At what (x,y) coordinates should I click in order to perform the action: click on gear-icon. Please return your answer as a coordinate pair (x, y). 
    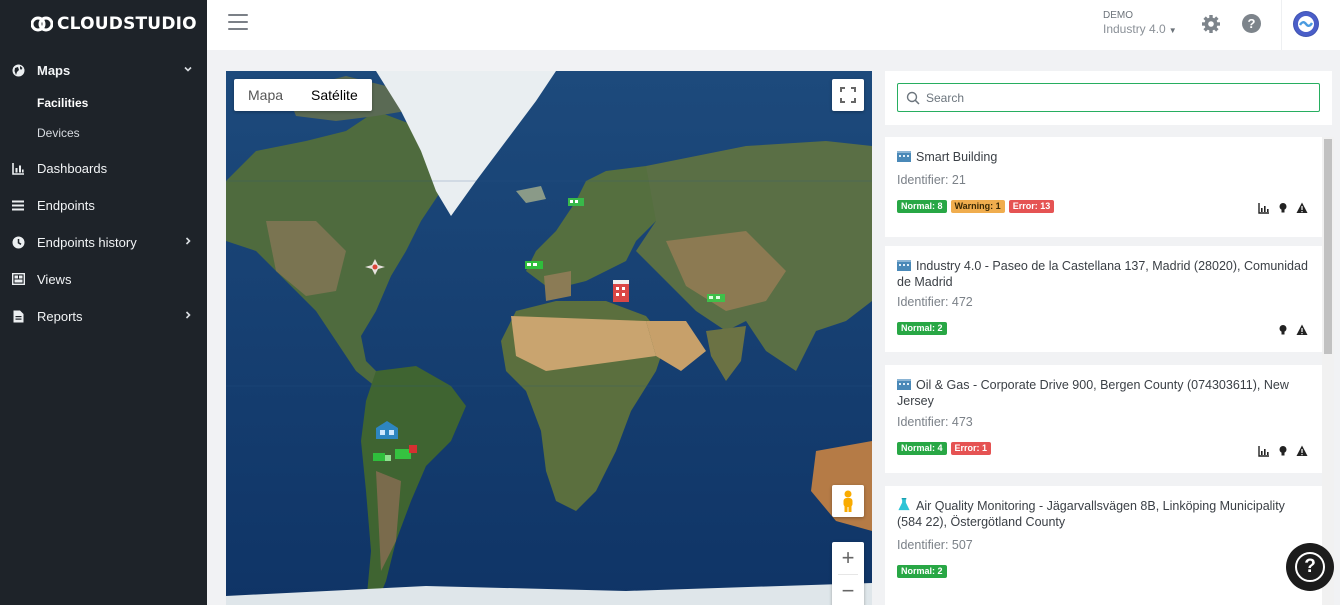
    Looking at the image, I should click on (1211, 24).